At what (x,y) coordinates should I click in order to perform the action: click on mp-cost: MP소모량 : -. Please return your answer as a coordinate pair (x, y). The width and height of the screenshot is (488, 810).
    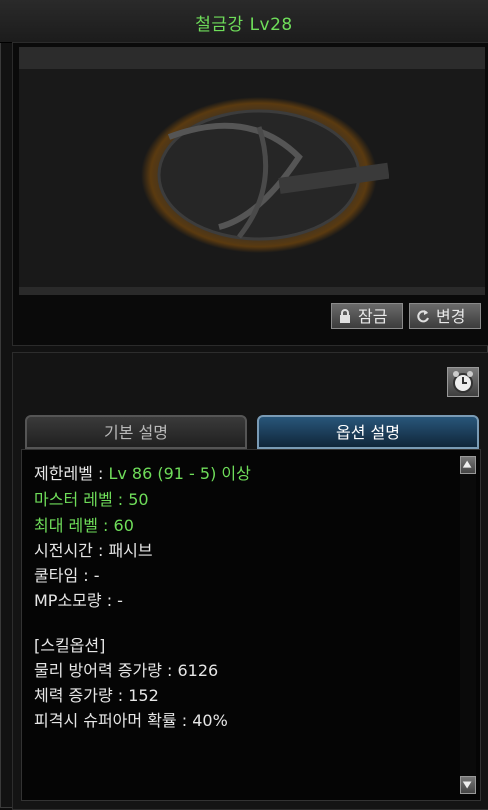
    Looking at the image, I should click on (78, 600).